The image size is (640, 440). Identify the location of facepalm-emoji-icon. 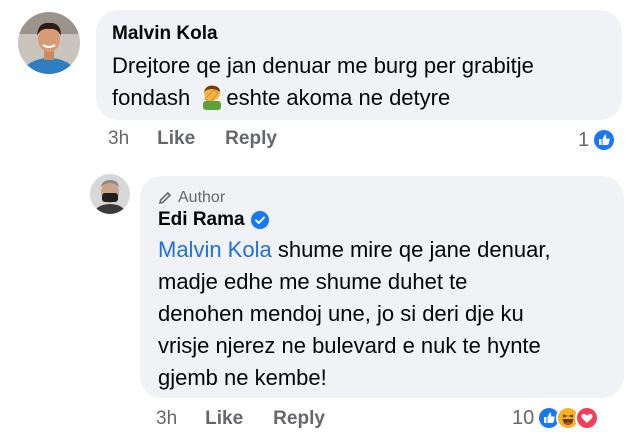
(212, 97).